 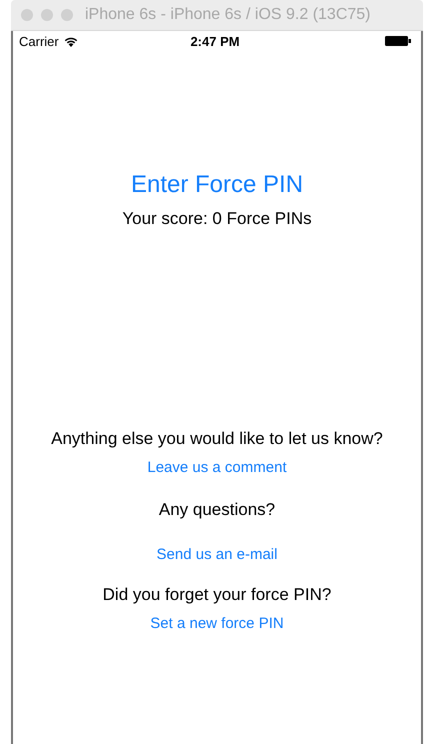 What do you see at coordinates (39, 41) in the screenshot?
I see `carrier-label: Carrier` at bounding box center [39, 41].